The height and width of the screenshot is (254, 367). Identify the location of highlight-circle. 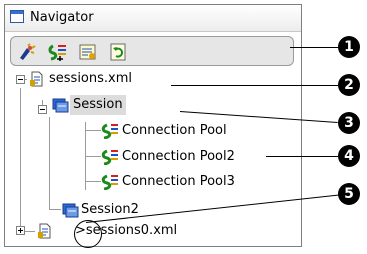
(88, 234).